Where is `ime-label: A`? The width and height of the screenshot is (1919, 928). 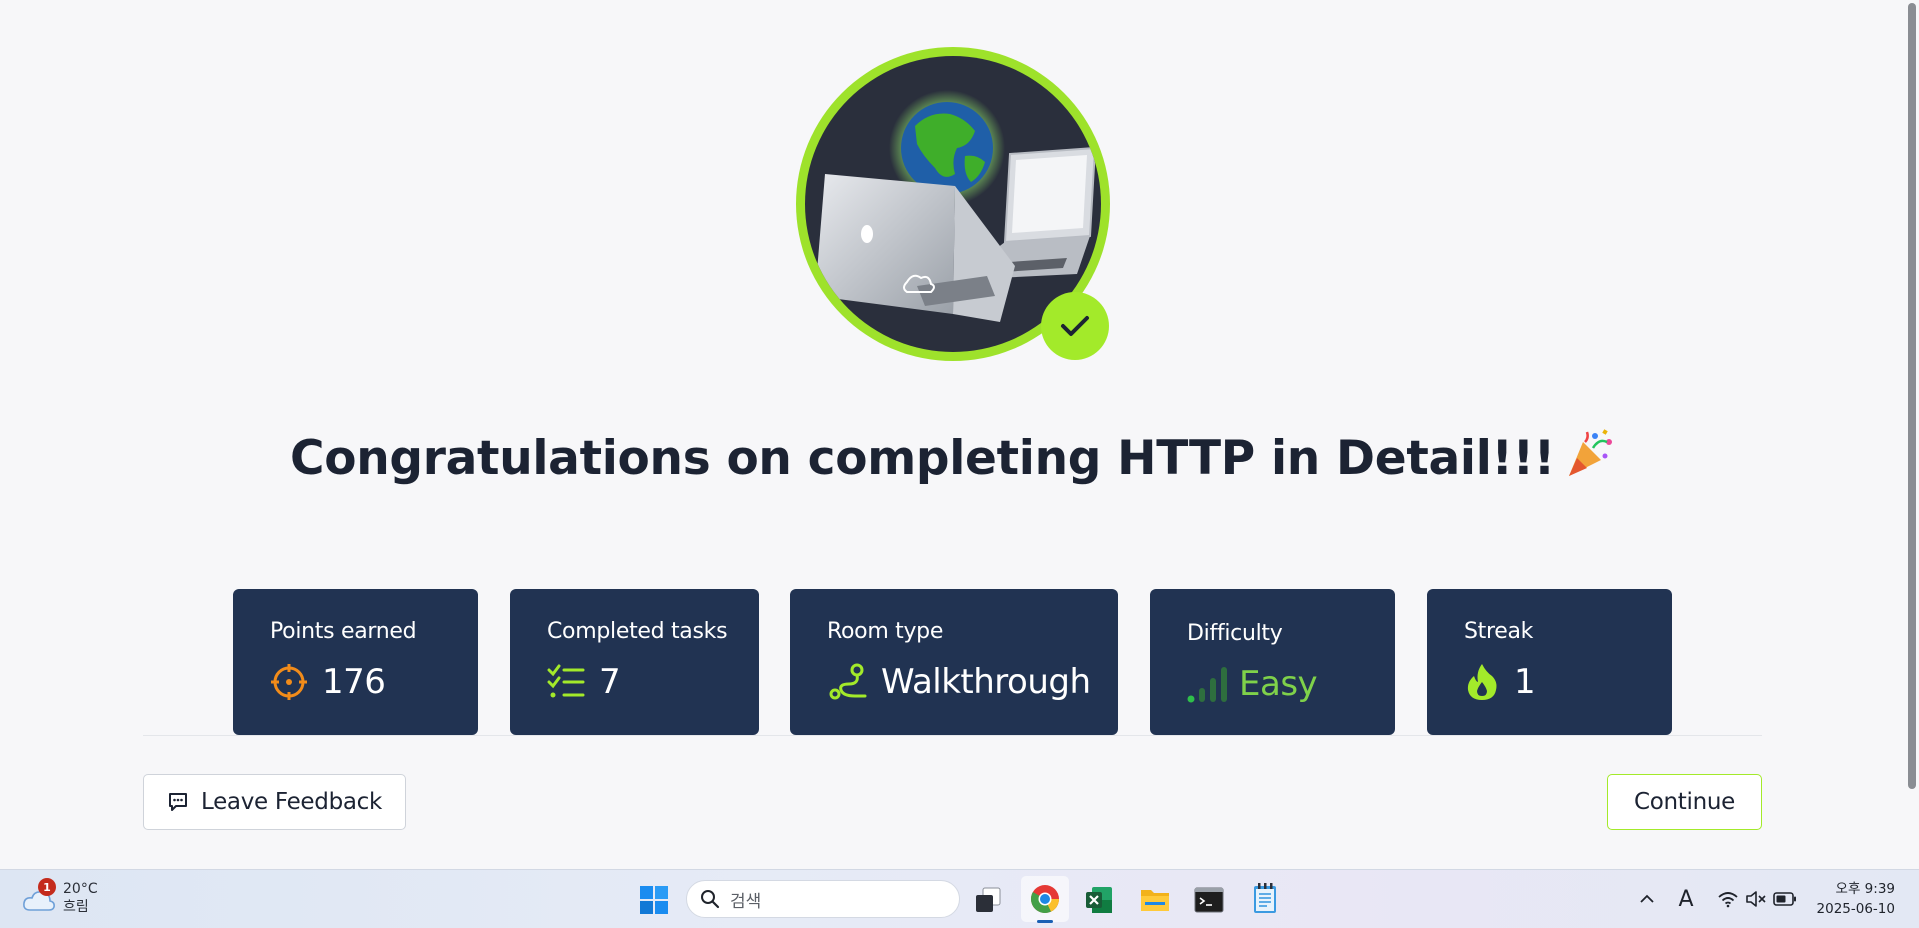 ime-label: A is located at coordinates (1686, 899).